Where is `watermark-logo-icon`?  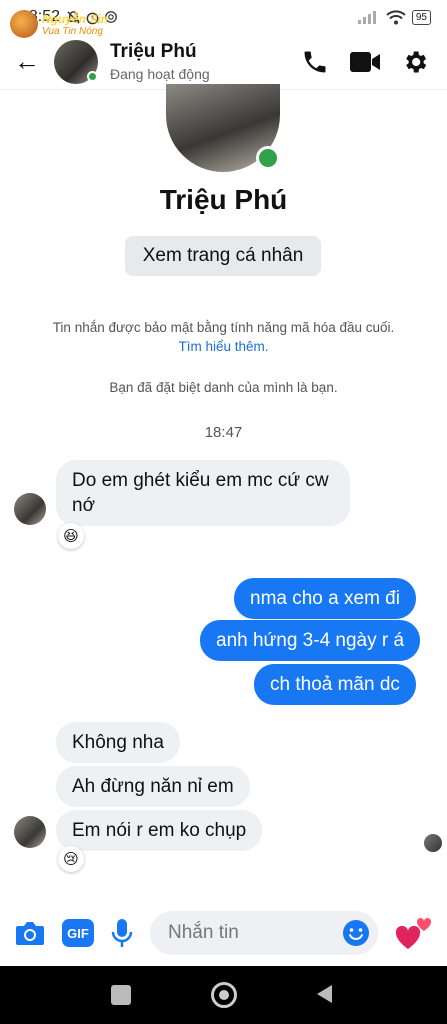 watermark-logo-icon is located at coordinates (24, 24).